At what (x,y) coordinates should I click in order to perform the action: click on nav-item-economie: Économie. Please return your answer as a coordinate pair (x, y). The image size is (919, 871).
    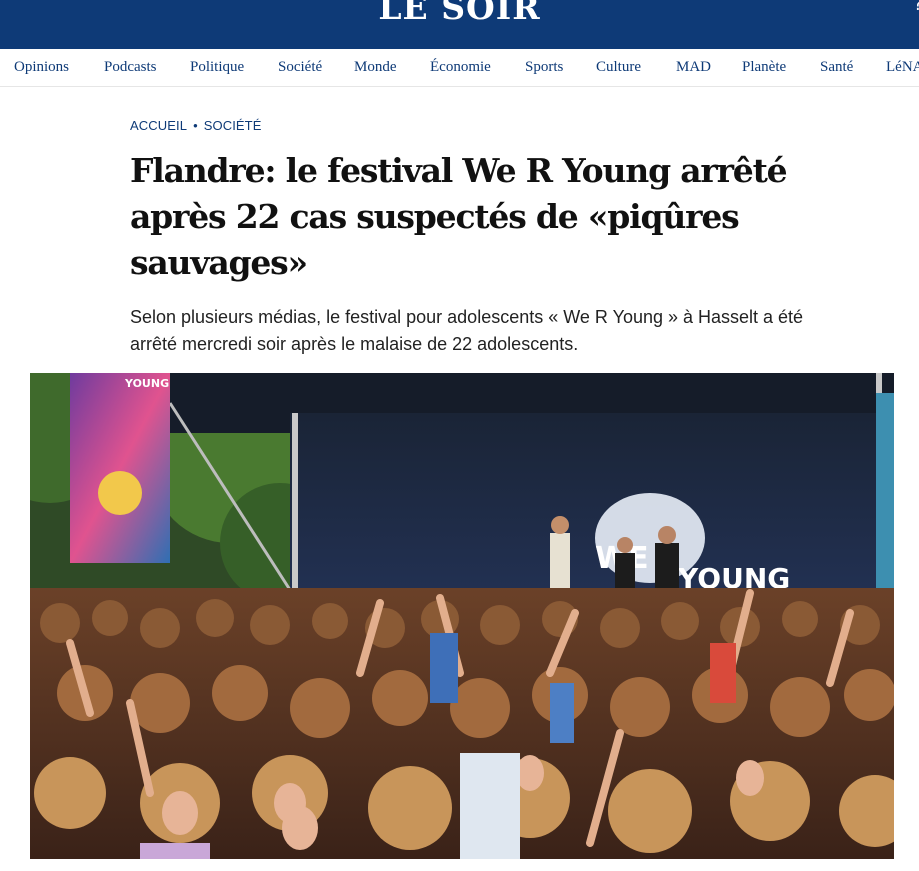
    Looking at the image, I should click on (460, 67).